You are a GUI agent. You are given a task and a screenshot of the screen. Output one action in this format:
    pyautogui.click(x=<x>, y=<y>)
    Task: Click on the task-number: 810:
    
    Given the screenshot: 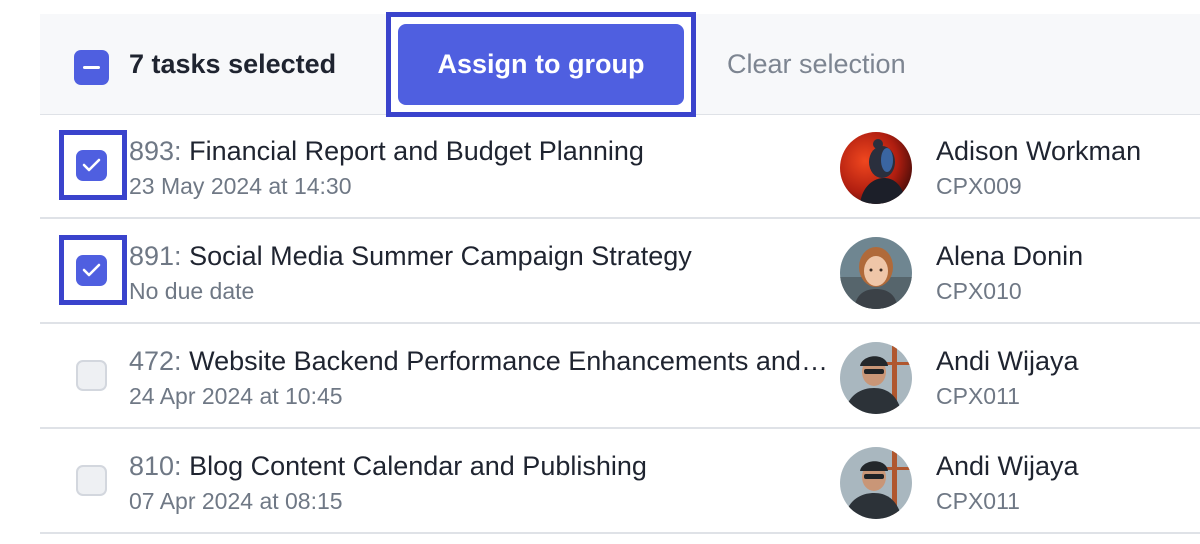 What is the action you would take?
    pyautogui.click(x=155, y=466)
    